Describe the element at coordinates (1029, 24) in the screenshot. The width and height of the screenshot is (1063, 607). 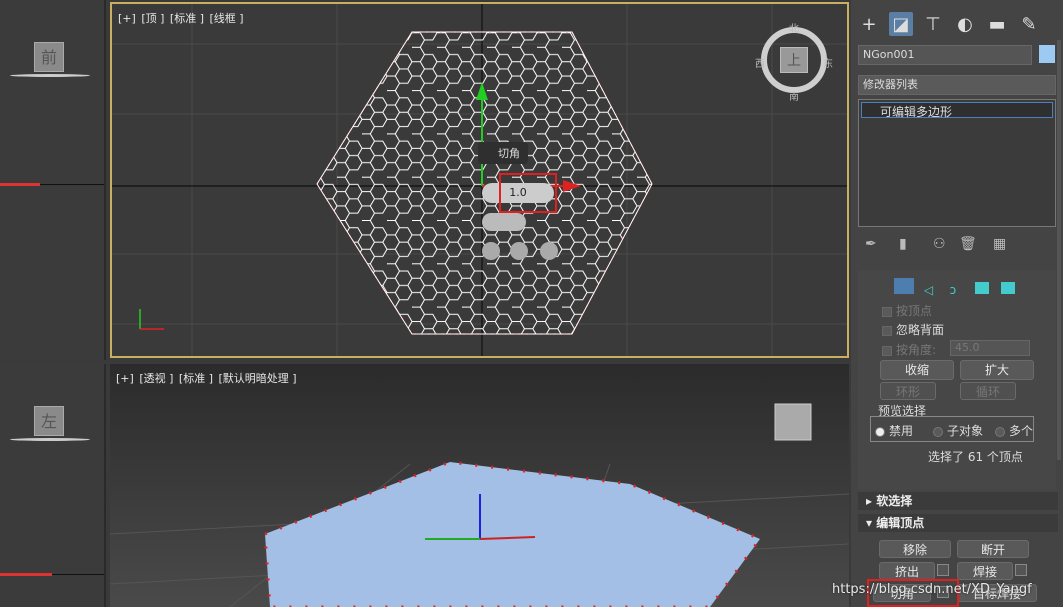
I see `utilities-tab-icon: ✎` at that location.